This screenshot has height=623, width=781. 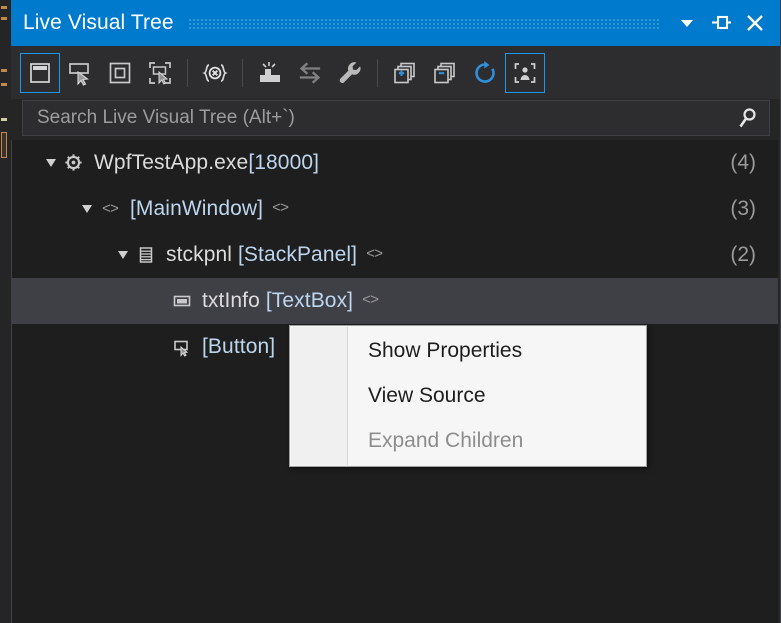 I want to click on tree-node-label: txtInfo [TextBox], so click(x=277, y=301).